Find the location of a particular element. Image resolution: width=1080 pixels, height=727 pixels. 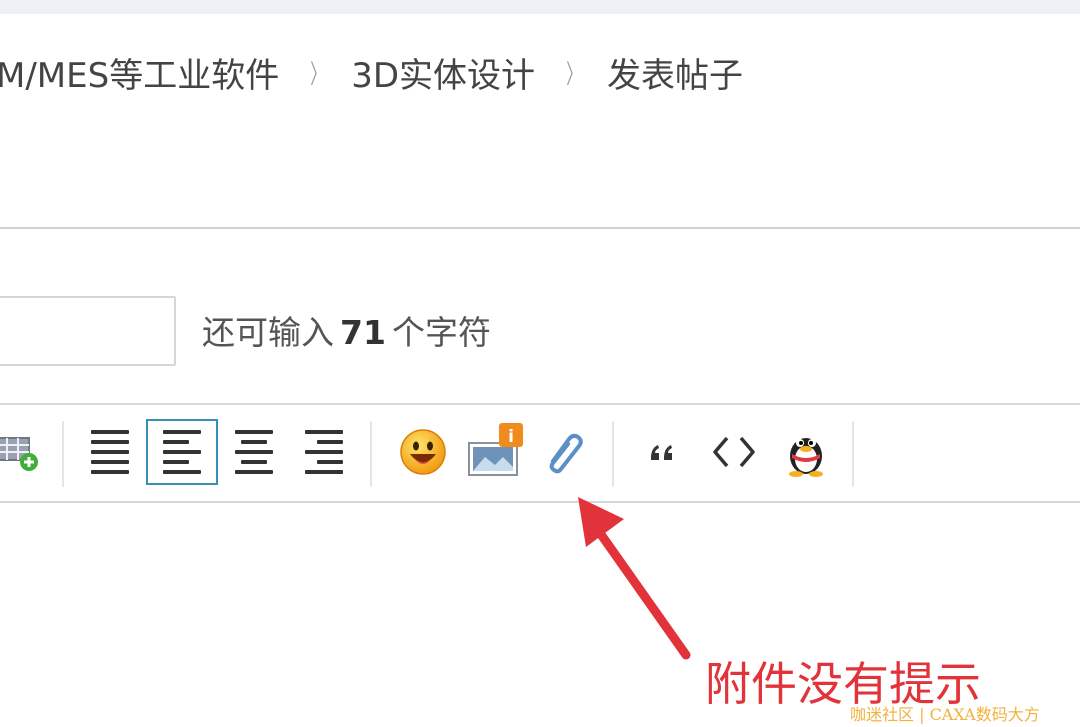

align-right-icon is located at coordinates (324, 452).